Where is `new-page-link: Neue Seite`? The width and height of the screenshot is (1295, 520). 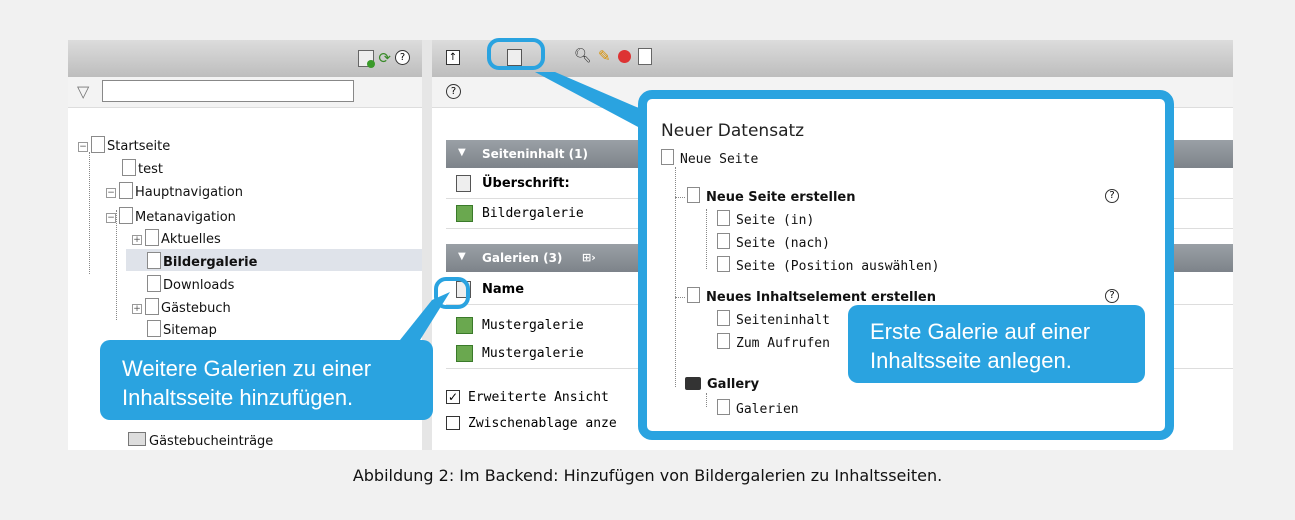 new-page-link: Neue Seite is located at coordinates (709, 158).